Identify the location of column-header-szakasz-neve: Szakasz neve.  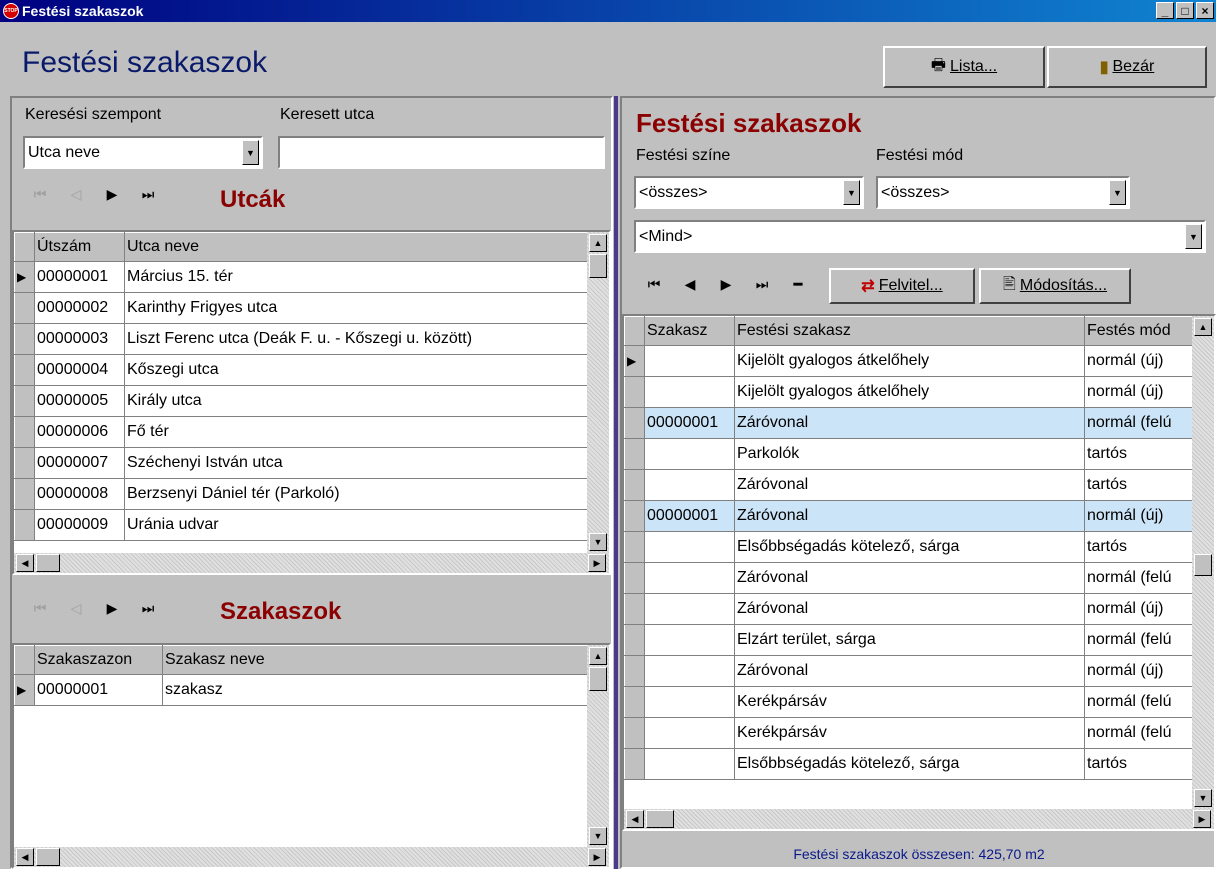
(375, 660).